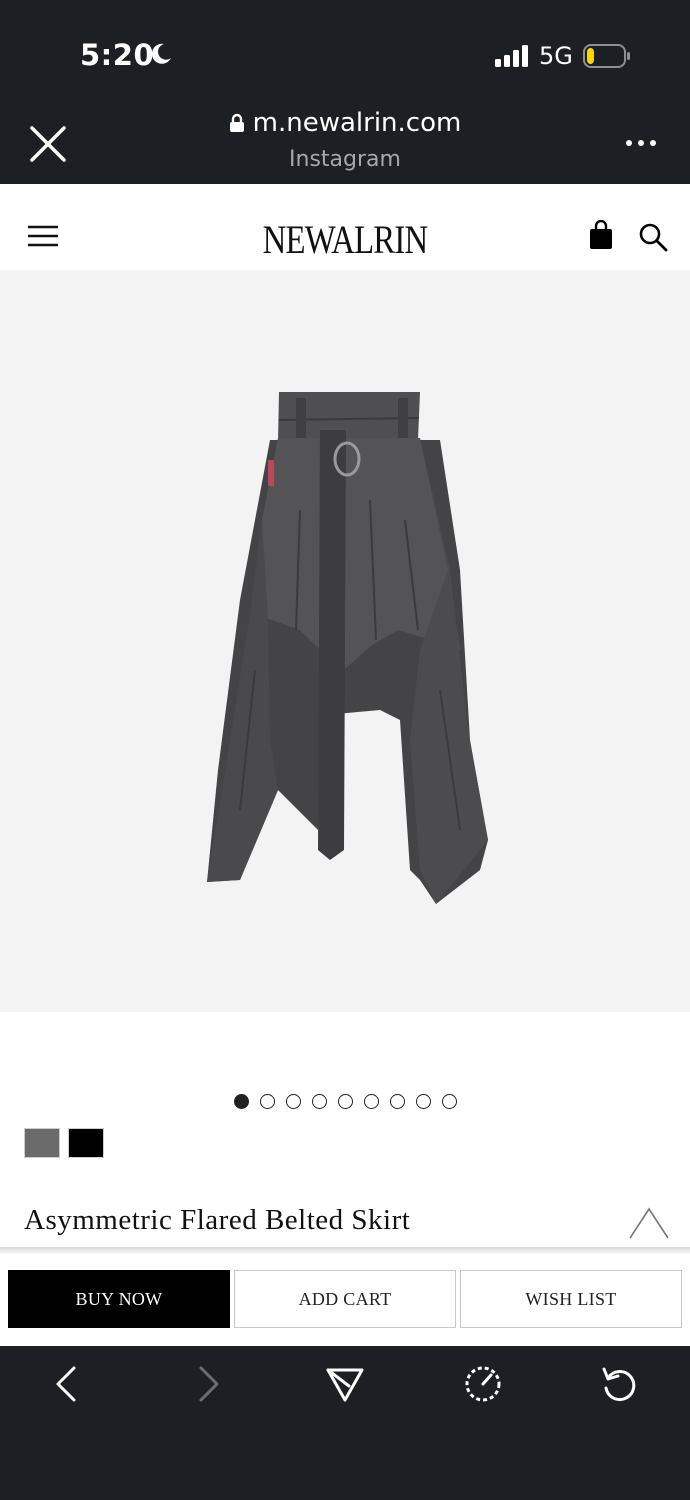 This screenshot has height=1500, width=690. What do you see at coordinates (64, 1143) in the screenshot?
I see `color-swatches` at bounding box center [64, 1143].